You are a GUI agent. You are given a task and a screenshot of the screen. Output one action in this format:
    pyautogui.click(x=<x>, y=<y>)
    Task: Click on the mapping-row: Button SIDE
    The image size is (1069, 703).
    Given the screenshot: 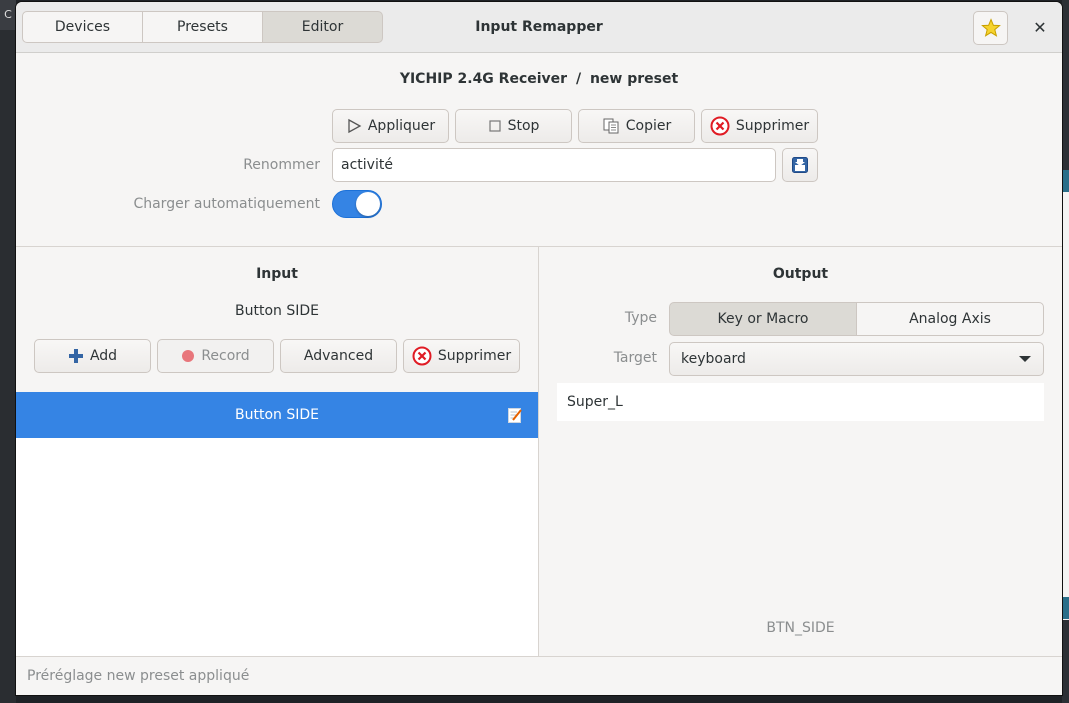 What is the action you would take?
    pyautogui.click(x=277, y=415)
    